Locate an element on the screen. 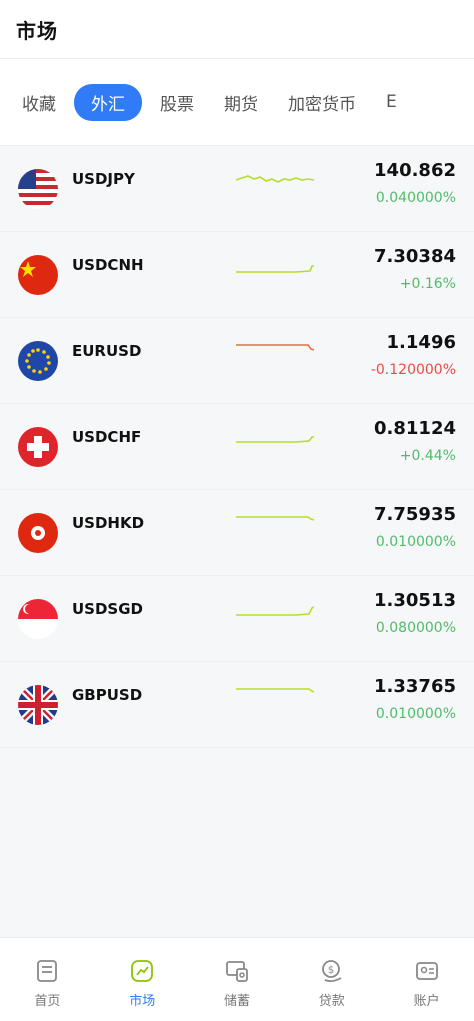 The image size is (474, 1021). pair-change: 0.040000% is located at coordinates (415, 198).